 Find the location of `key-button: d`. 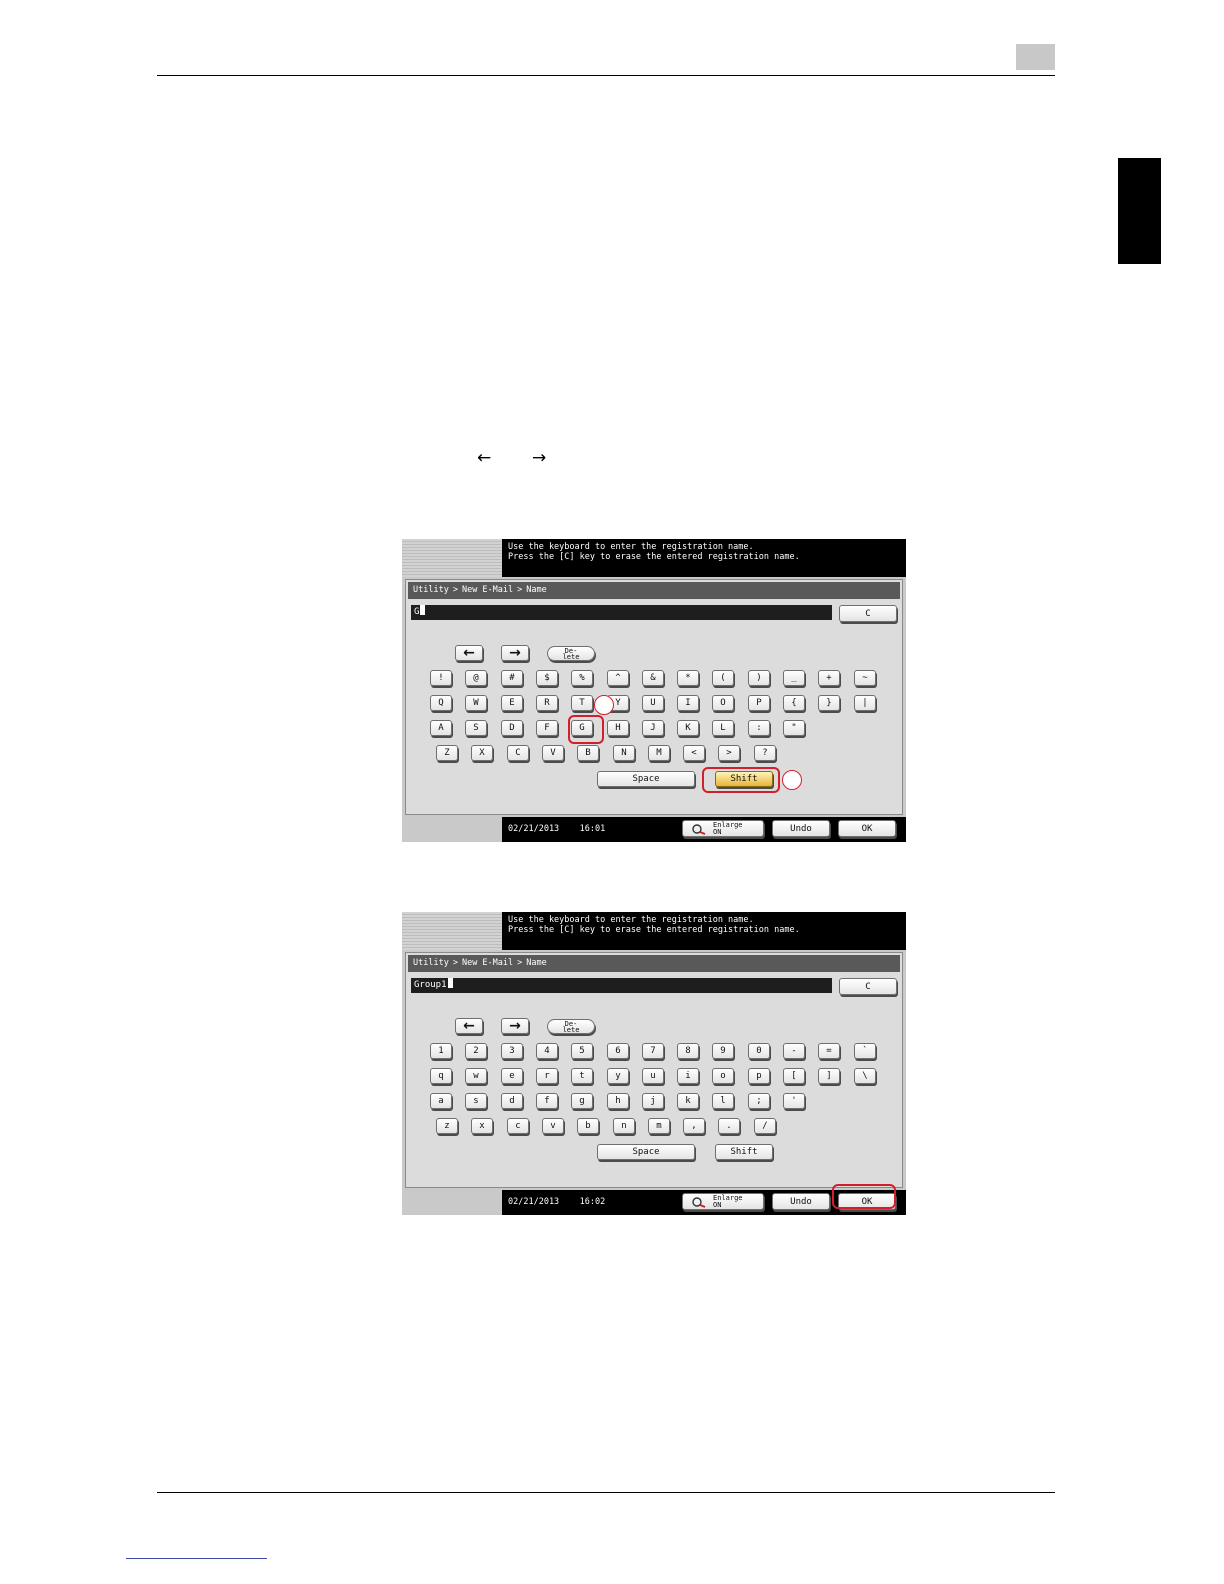

key-button: d is located at coordinates (512, 1101).